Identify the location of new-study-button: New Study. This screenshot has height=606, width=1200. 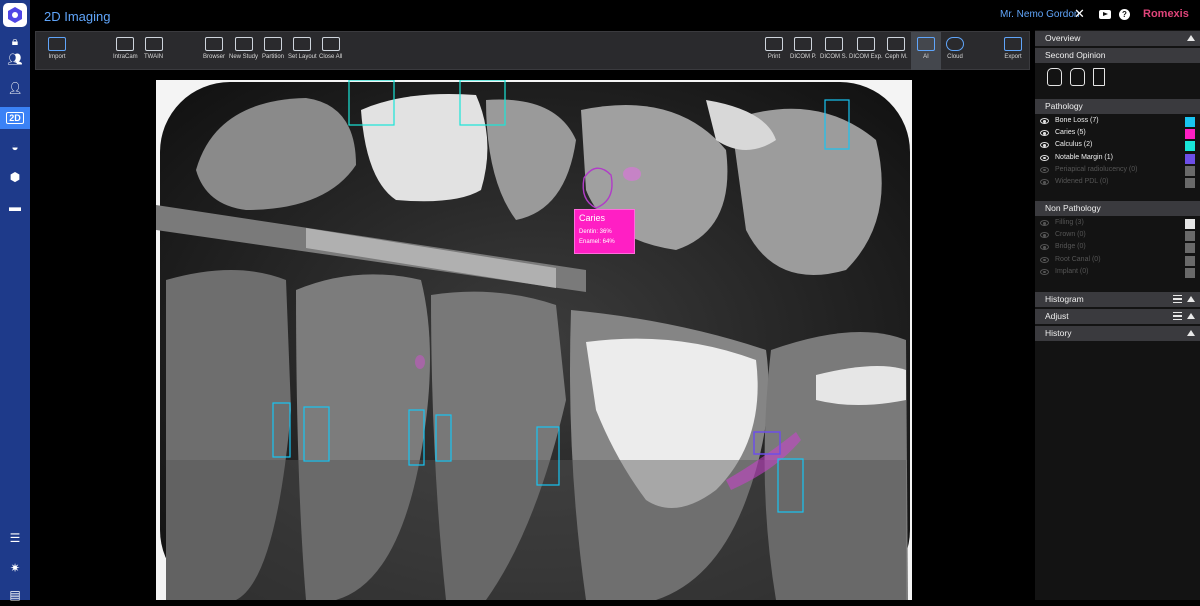
(243, 51).